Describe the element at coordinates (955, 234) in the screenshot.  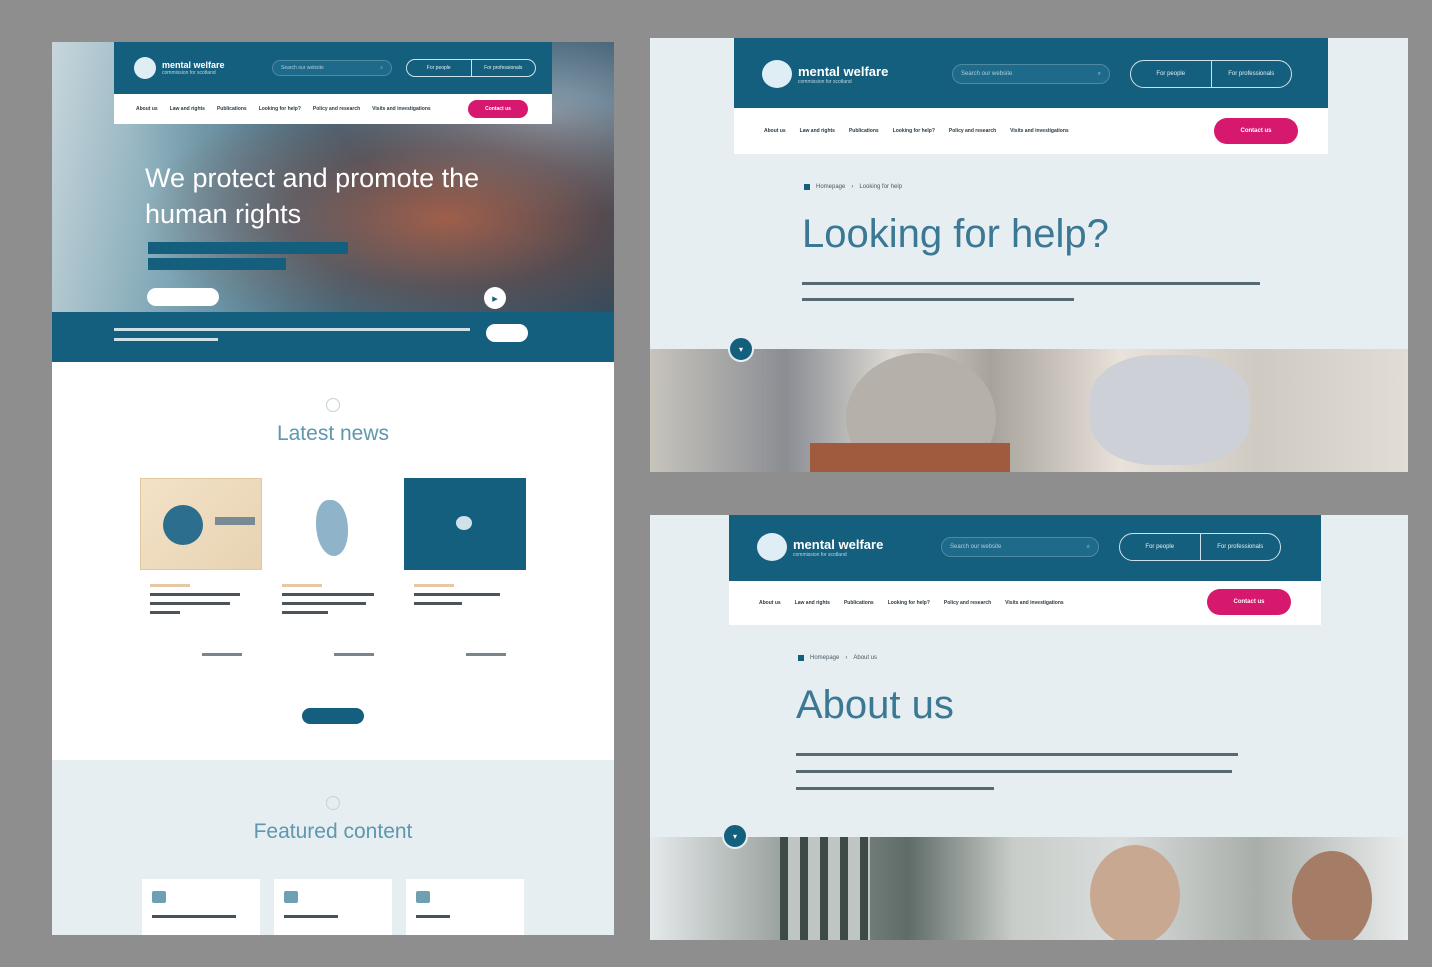
I see `page-title: Looking for help?` at that location.